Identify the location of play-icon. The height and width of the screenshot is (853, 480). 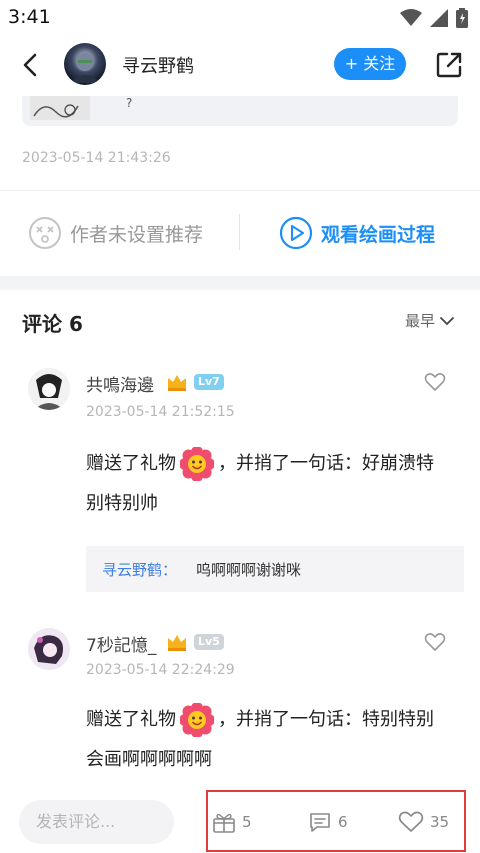
(296, 233).